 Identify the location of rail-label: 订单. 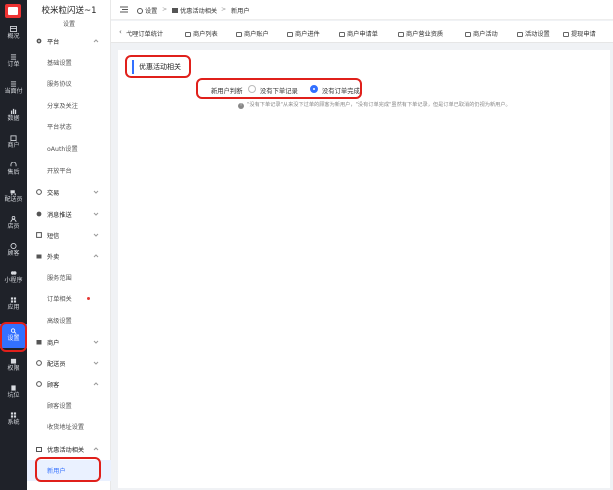
(13, 64).